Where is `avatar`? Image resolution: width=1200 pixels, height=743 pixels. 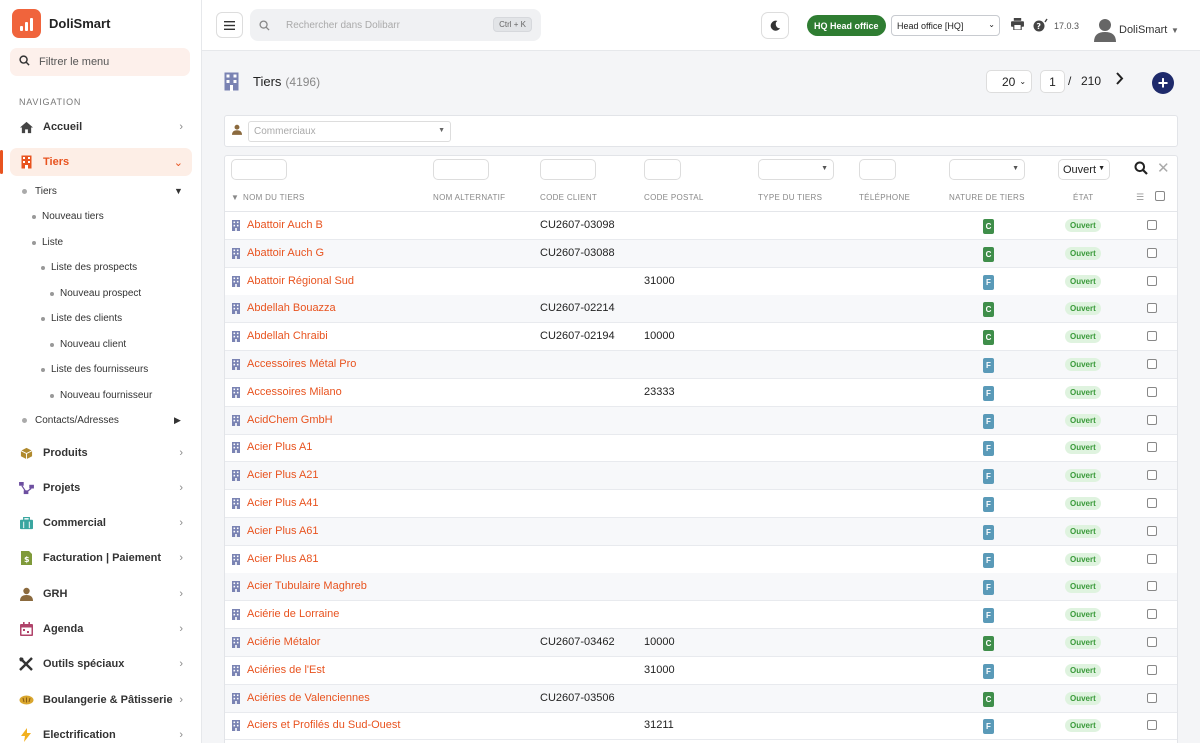
avatar is located at coordinates (1105, 30).